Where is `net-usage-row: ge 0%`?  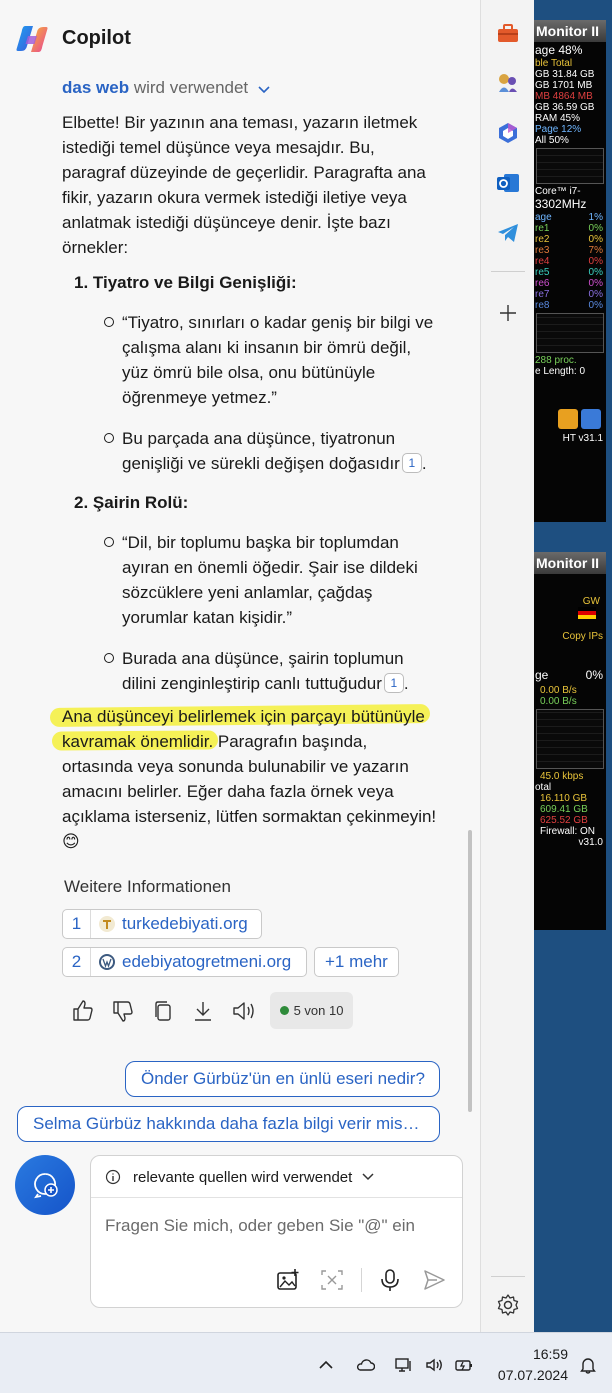
net-usage-row: ge 0% is located at coordinates (570, 676).